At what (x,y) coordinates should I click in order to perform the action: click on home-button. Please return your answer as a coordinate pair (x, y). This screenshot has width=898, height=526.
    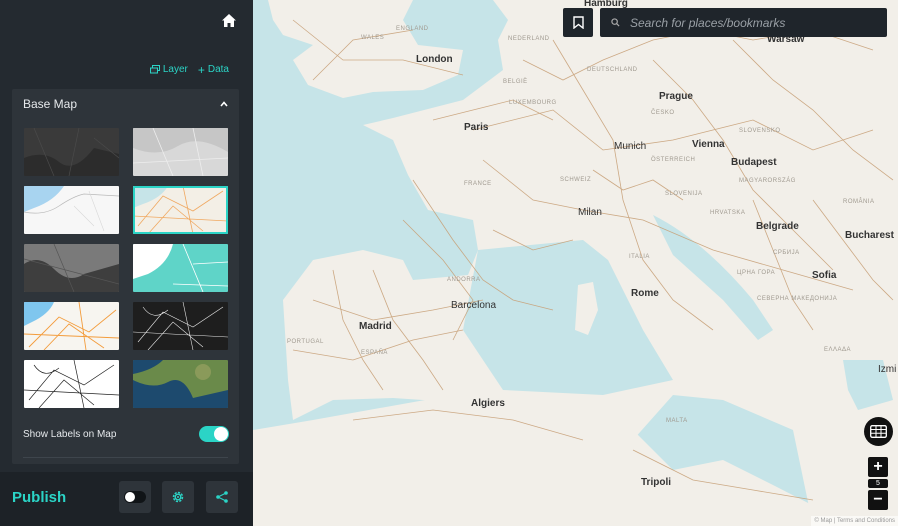
    Looking at the image, I should click on (229, 21).